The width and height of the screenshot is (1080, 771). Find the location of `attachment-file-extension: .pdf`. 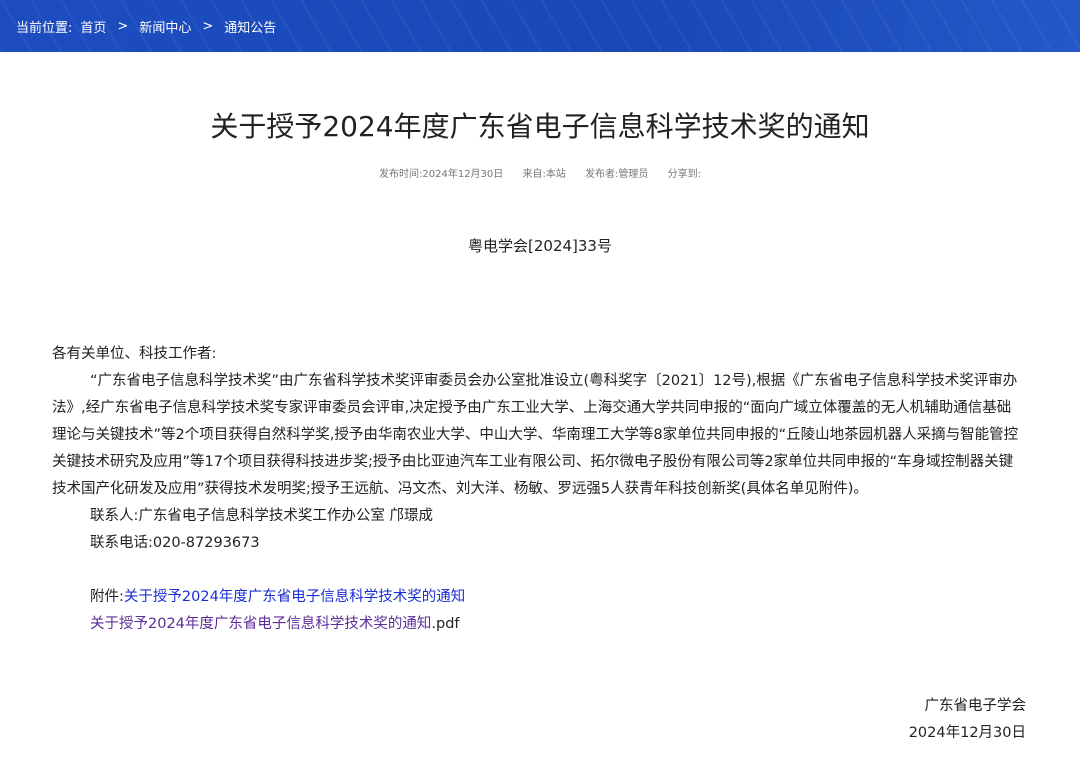

attachment-file-extension: .pdf is located at coordinates (445, 624).